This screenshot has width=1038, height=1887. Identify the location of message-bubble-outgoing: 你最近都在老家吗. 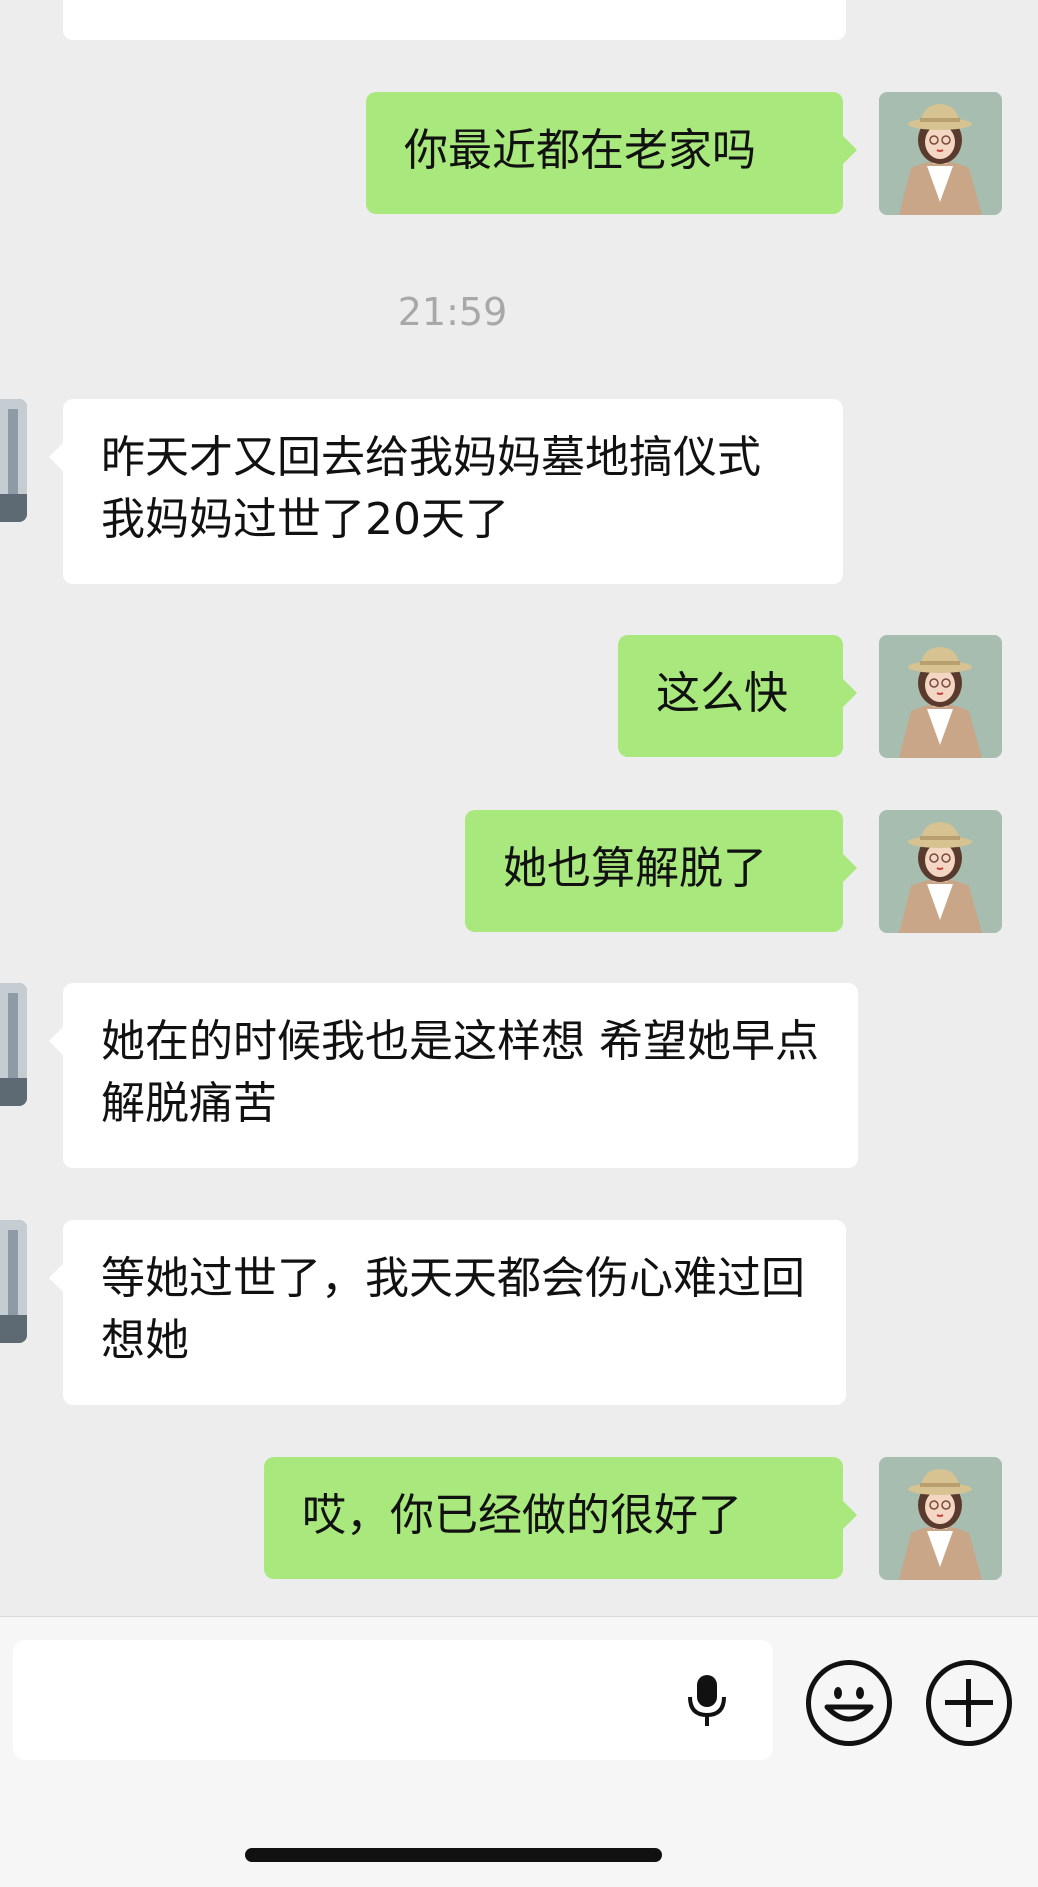
(611, 153).